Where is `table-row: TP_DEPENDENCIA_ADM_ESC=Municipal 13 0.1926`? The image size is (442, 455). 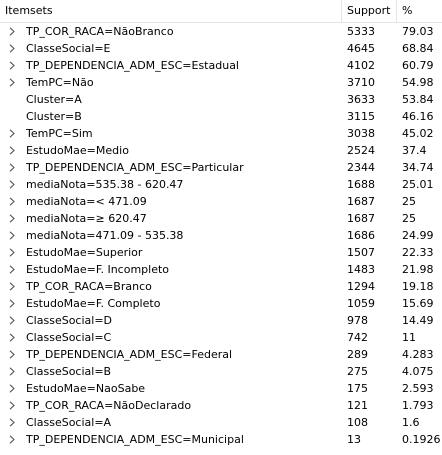
table-row: TP_DEPENDENCIA_ADM_ESC=Municipal 13 0.1926 is located at coordinates (221, 439).